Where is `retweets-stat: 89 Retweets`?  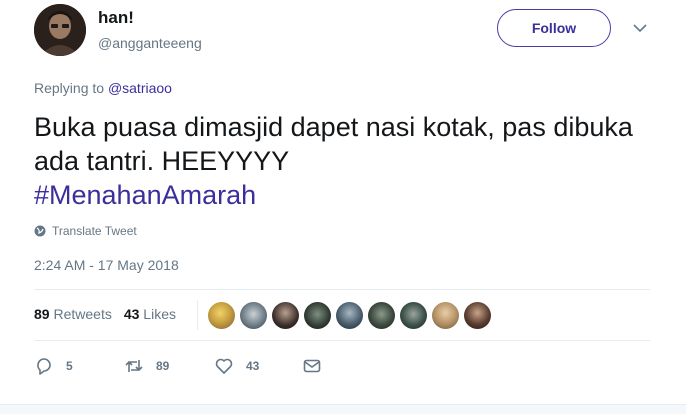
retweets-stat: 89 Retweets is located at coordinates (73, 314).